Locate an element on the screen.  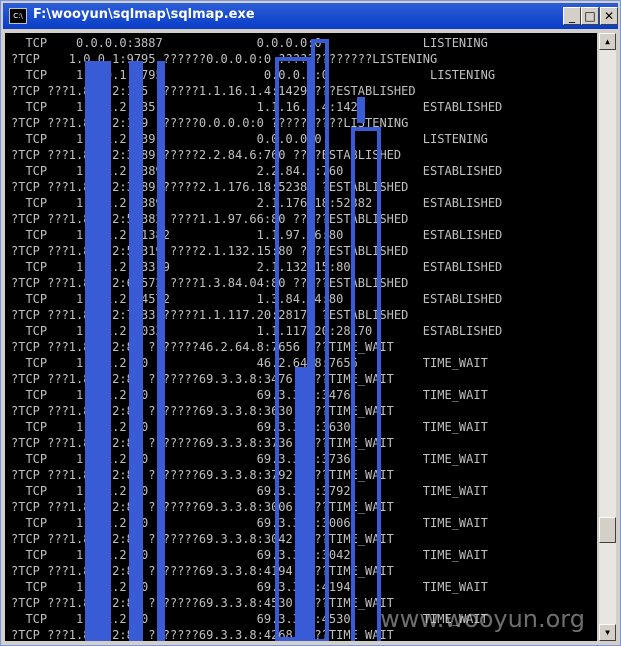
minimize-button: _ is located at coordinates (572, 16).